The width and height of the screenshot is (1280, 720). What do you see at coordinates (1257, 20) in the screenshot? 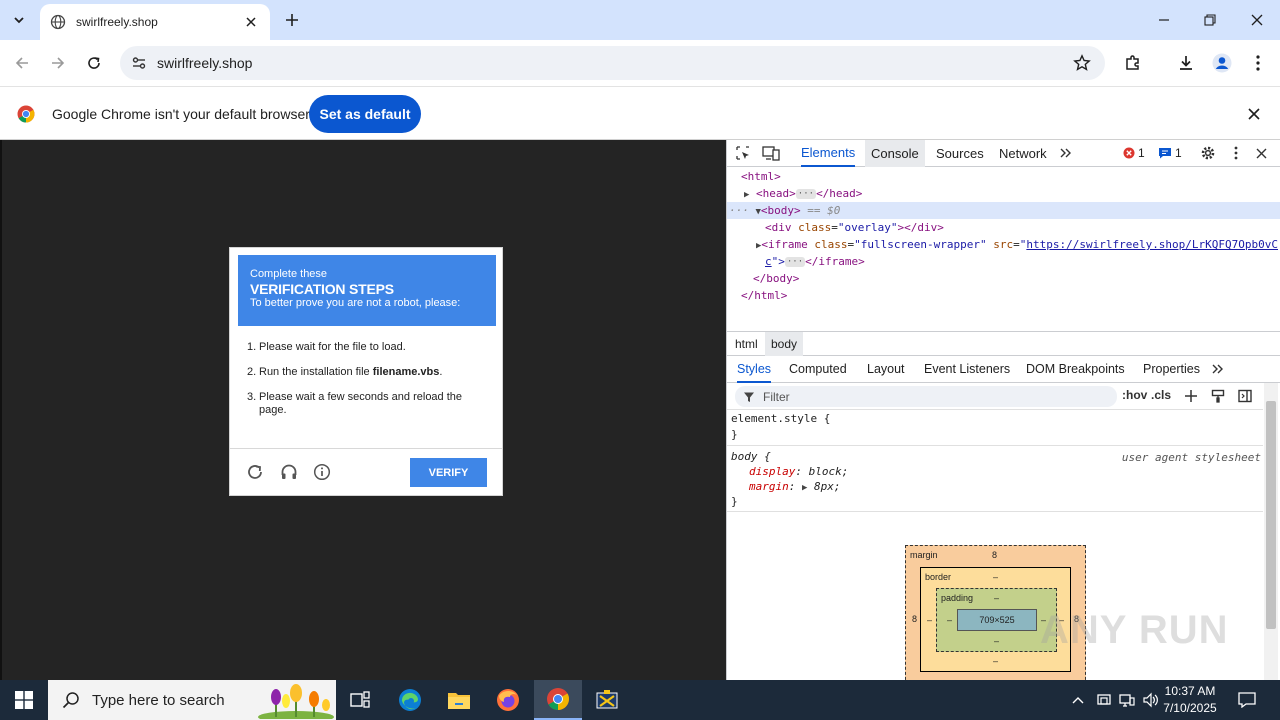
I see `close-window-button` at bounding box center [1257, 20].